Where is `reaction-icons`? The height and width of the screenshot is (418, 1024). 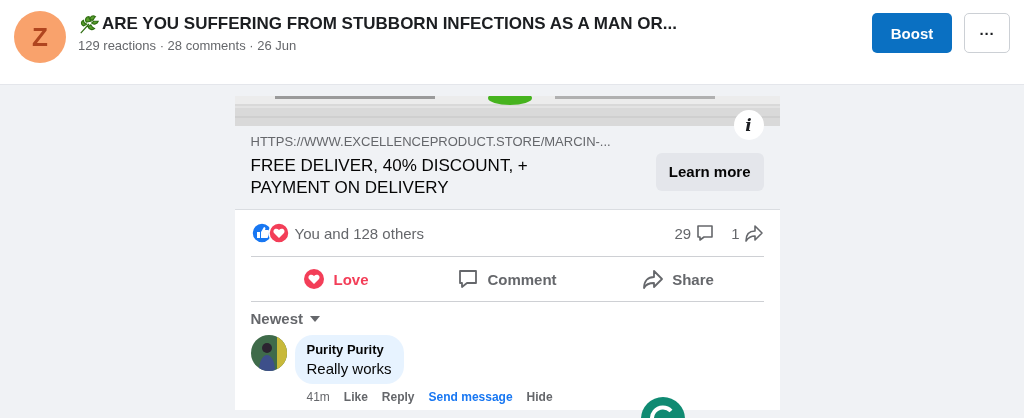 reaction-icons is located at coordinates (270, 233).